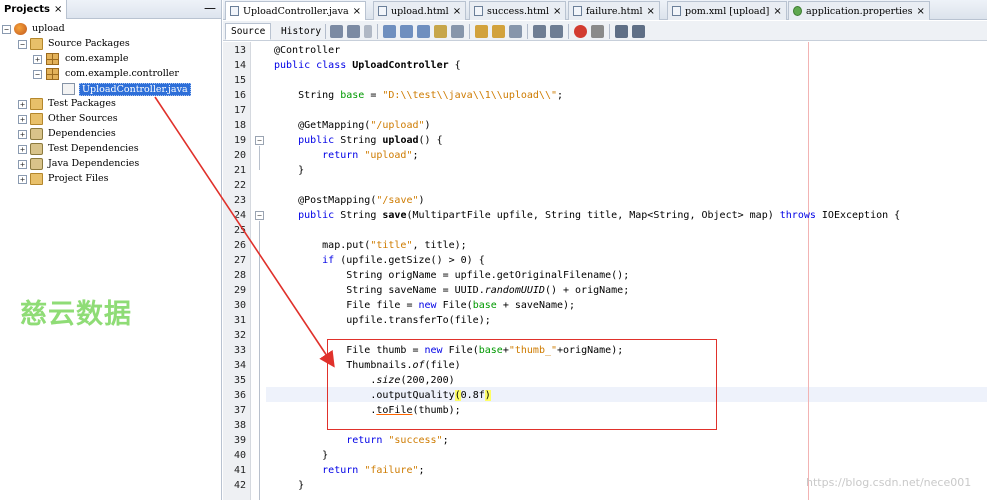 The height and width of the screenshot is (500, 987). I want to click on next-bookmark-icon, so click(498, 31).